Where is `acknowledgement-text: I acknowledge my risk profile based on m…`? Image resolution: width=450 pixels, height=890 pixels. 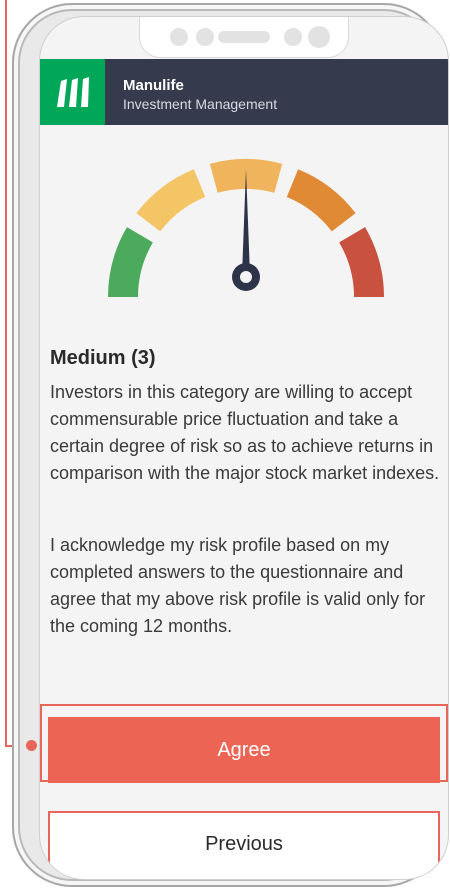 acknowledgement-text: I acknowledge my risk profile based on m… is located at coordinates (238, 585).